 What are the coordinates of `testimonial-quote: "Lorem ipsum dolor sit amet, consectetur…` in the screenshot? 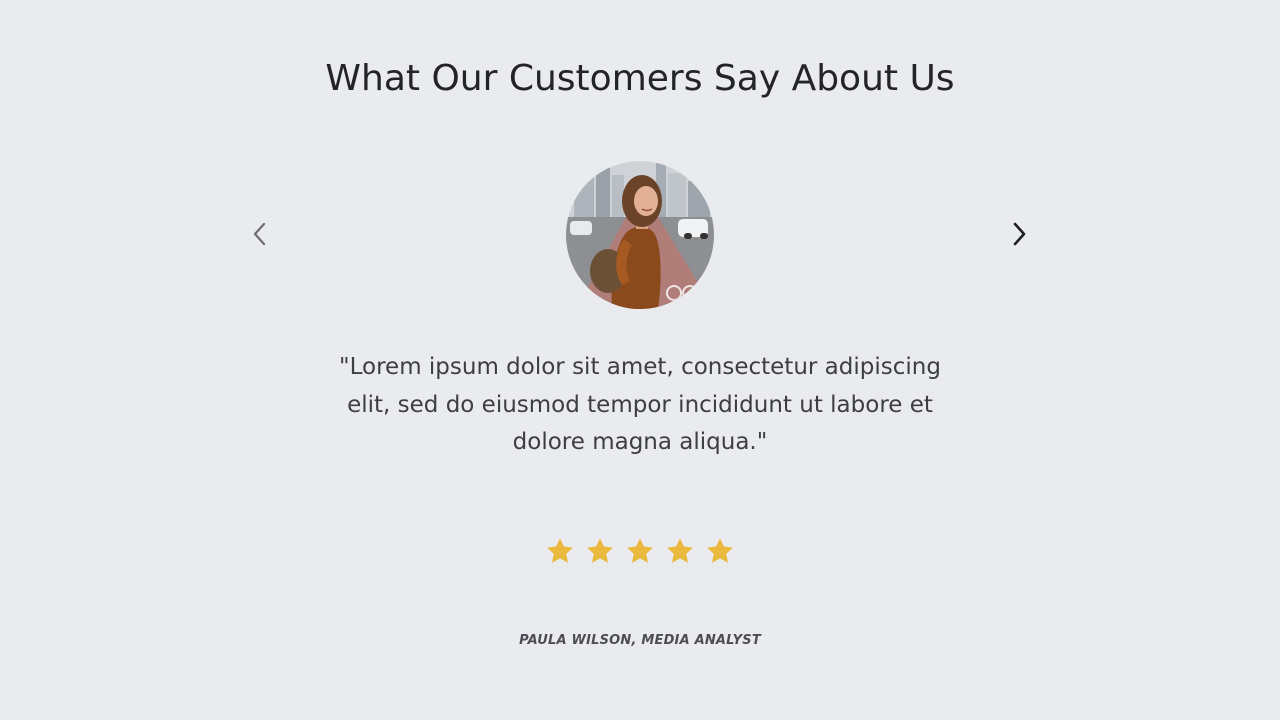 It's located at (640, 404).